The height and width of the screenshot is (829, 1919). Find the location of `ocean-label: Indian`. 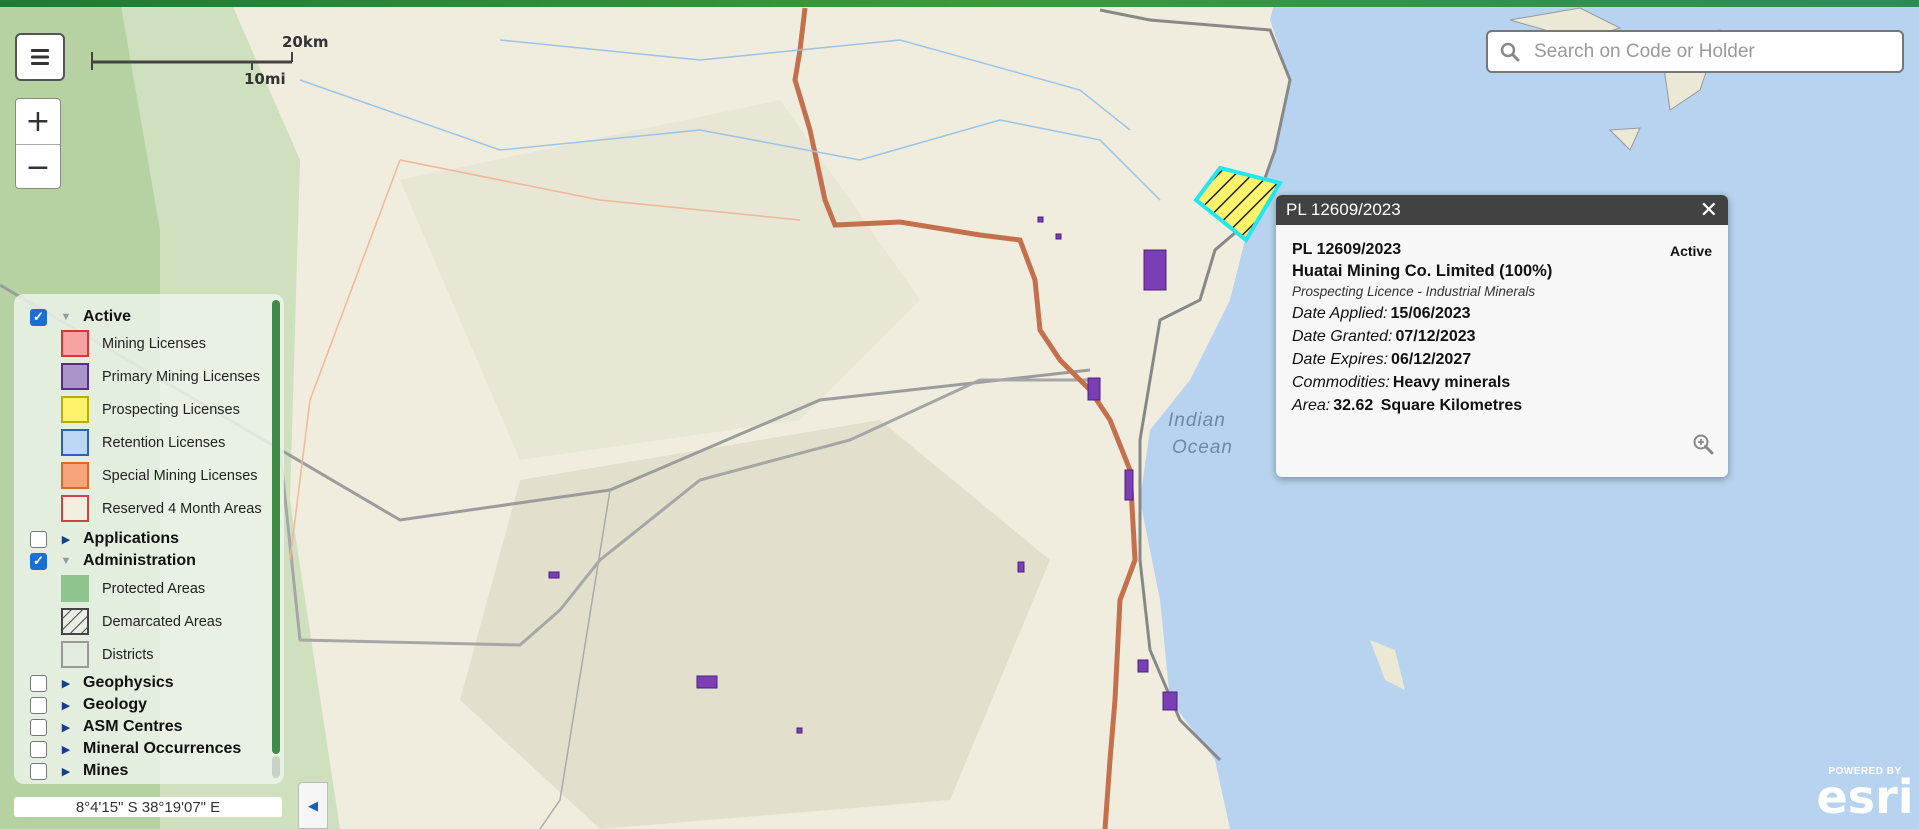

ocean-label: Indian is located at coordinates (1197, 420).